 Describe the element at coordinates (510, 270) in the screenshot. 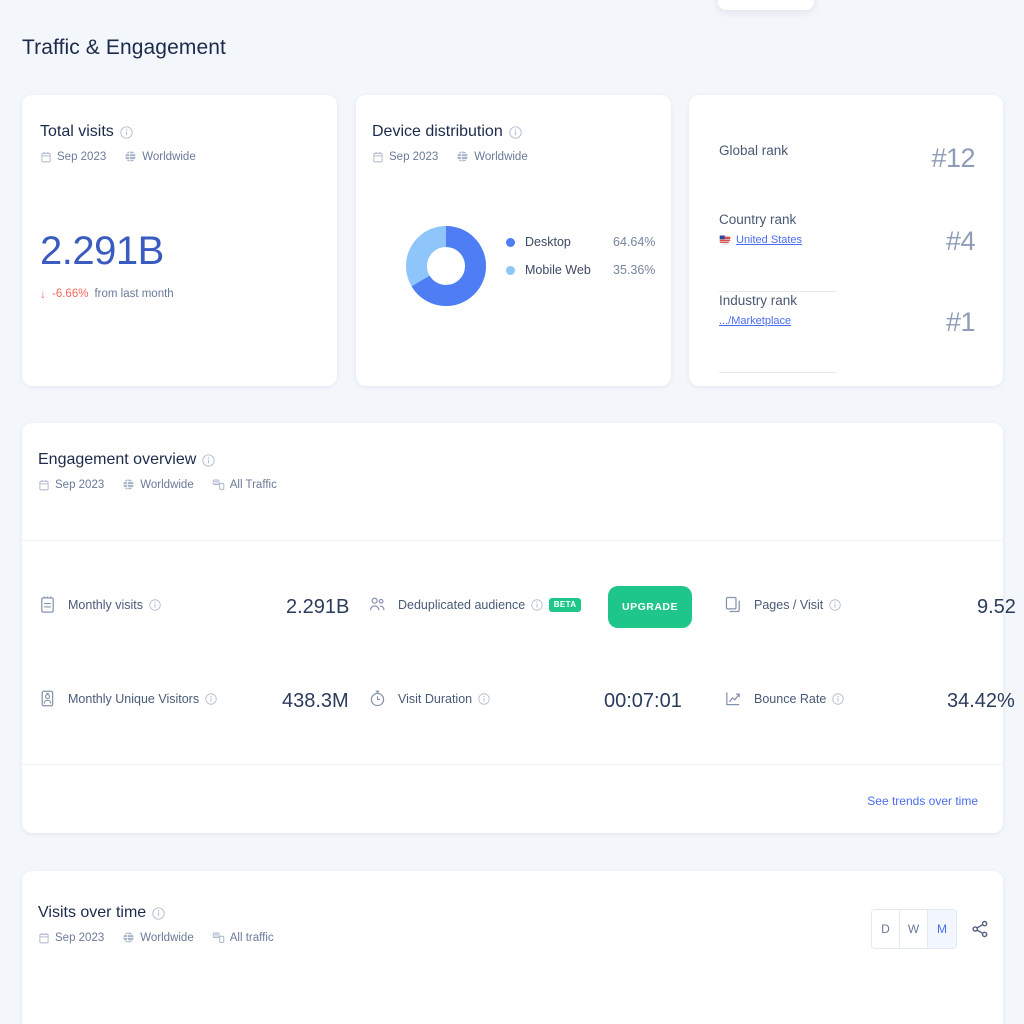

I see `legend-dot-mobile-web` at that location.